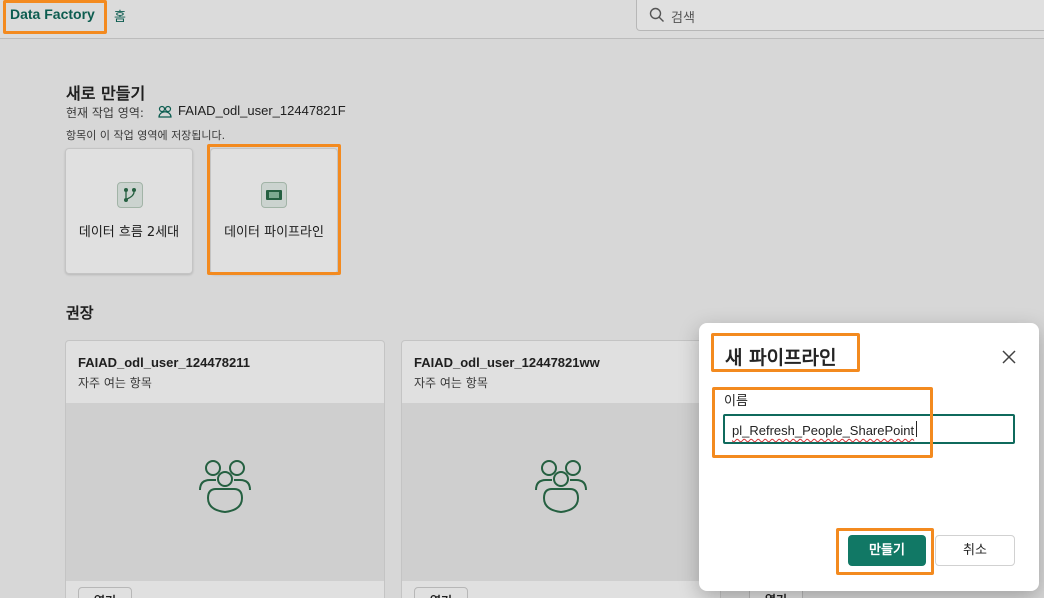 The image size is (1044, 598). What do you see at coordinates (887, 550) in the screenshot?
I see `create-button: 만들기` at bounding box center [887, 550].